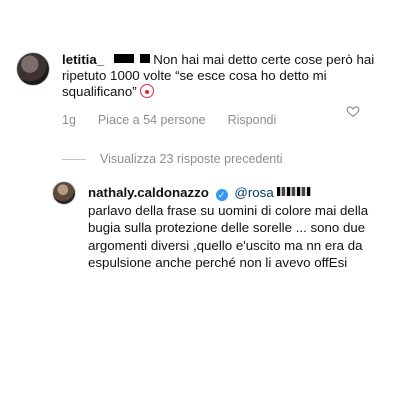  I want to click on comment-username: letitia_, so click(83, 59).